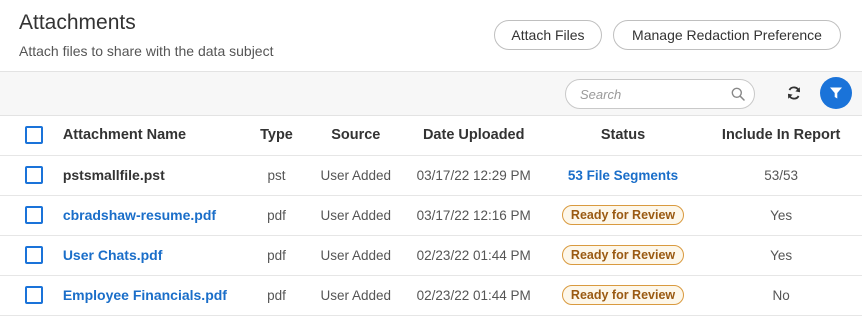  Describe the element at coordinates (781, 135) in the screenshot. I see `col-include-in-report: Include In Report` at that location.